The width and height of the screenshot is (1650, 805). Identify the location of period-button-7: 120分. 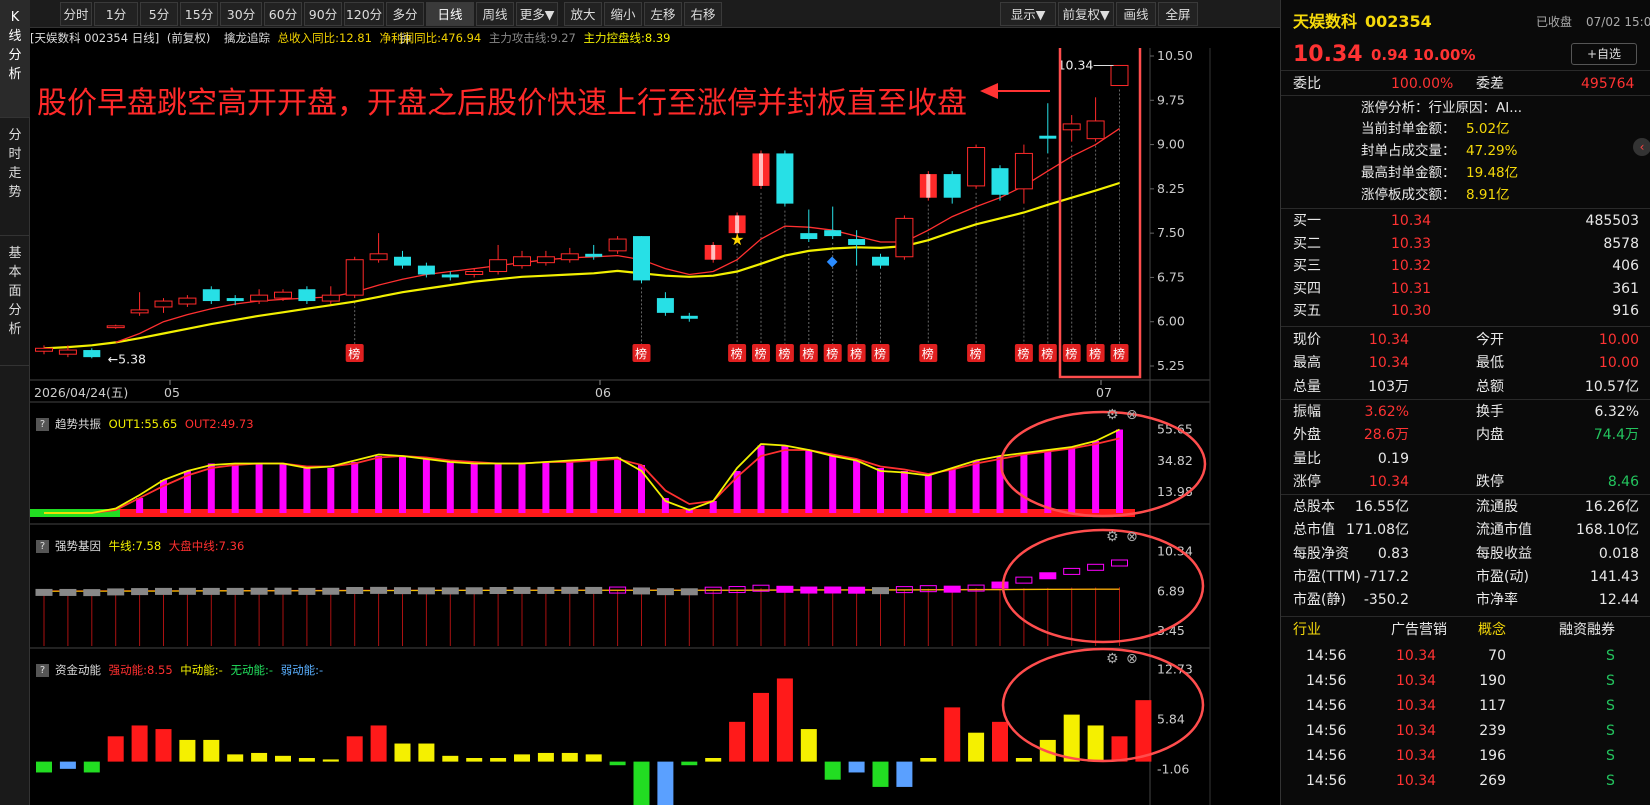
(364, 14).